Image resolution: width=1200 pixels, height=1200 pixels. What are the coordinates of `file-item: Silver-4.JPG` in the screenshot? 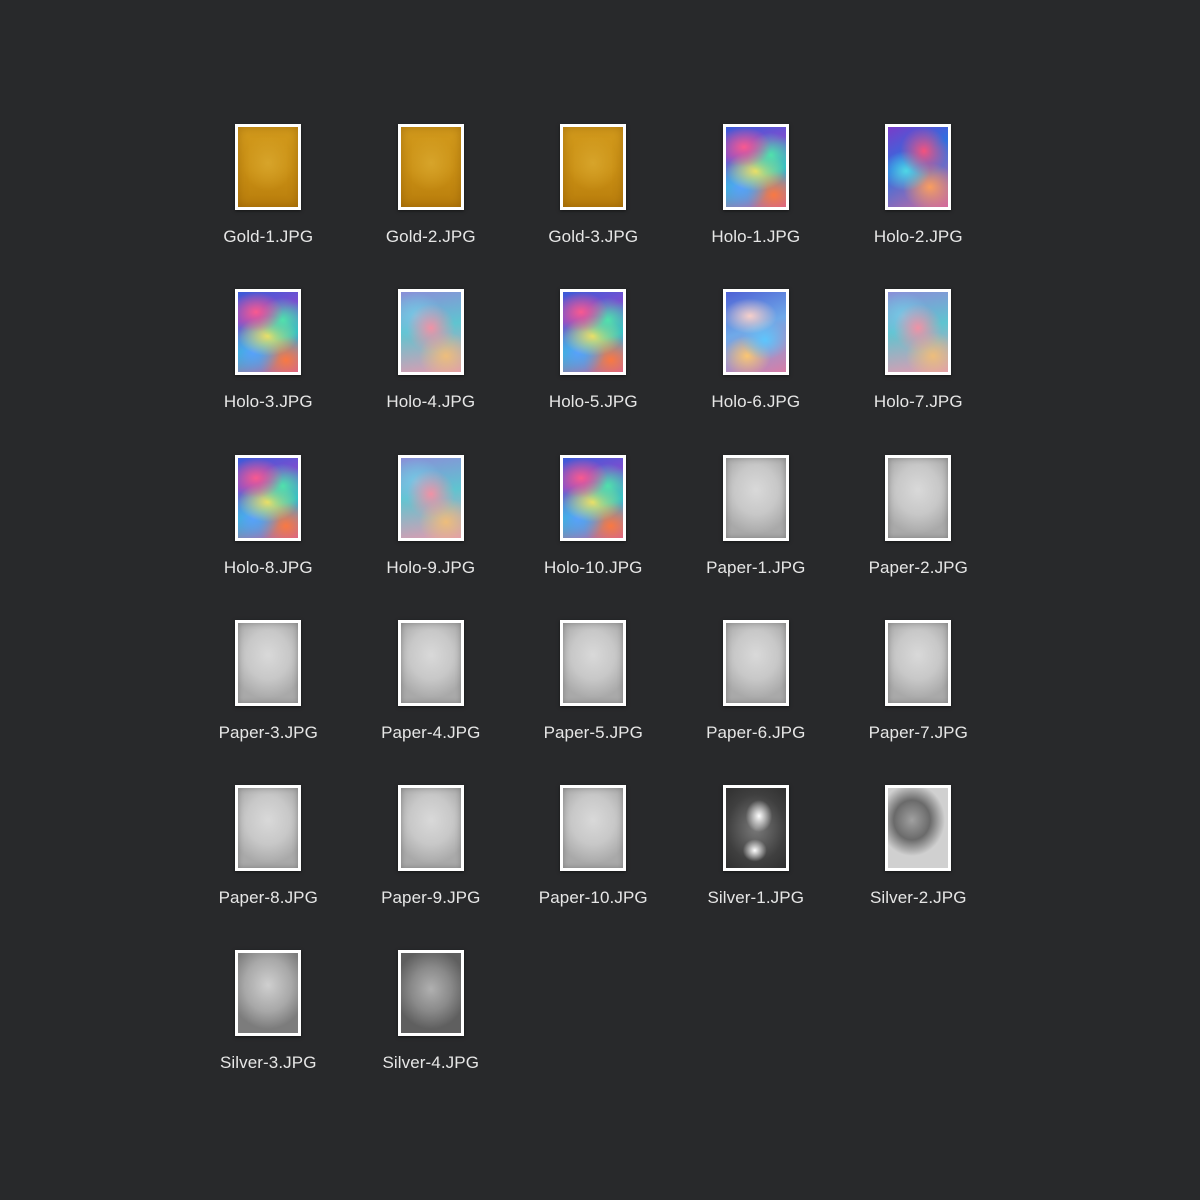 It's located at (431, 1032).